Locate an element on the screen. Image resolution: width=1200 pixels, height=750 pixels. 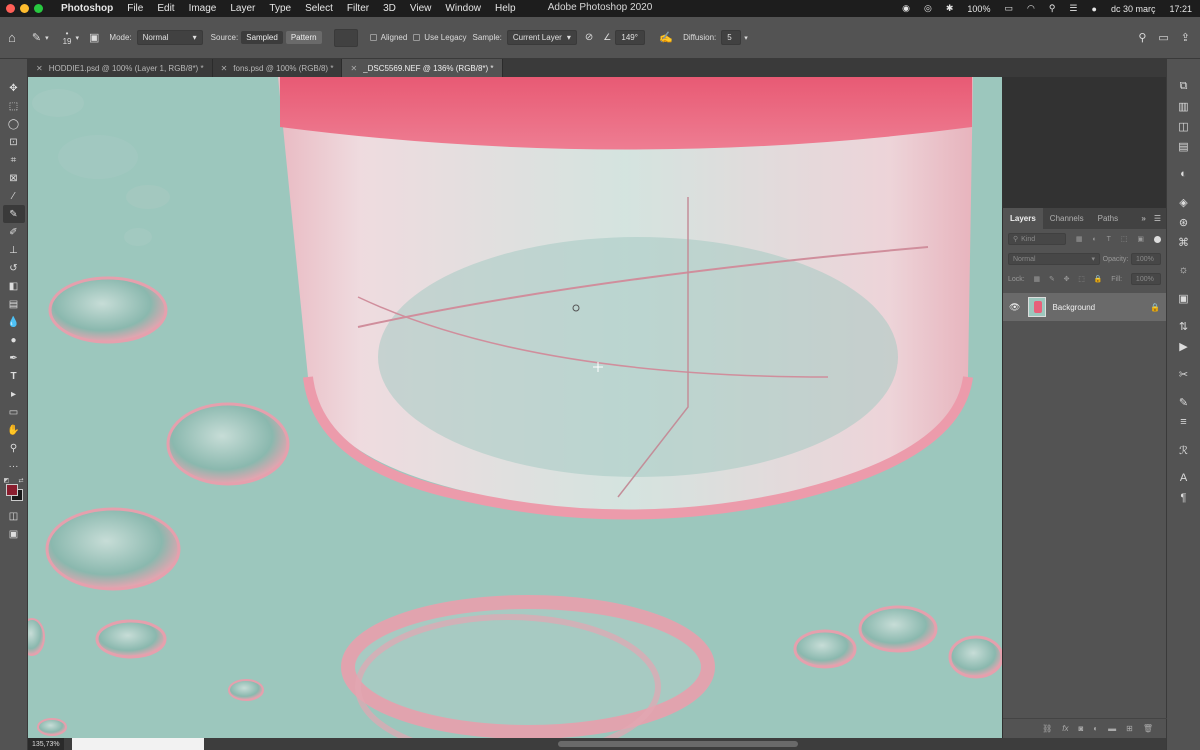
new-group-icon: ▬ is located at coordinates (1112, 728).